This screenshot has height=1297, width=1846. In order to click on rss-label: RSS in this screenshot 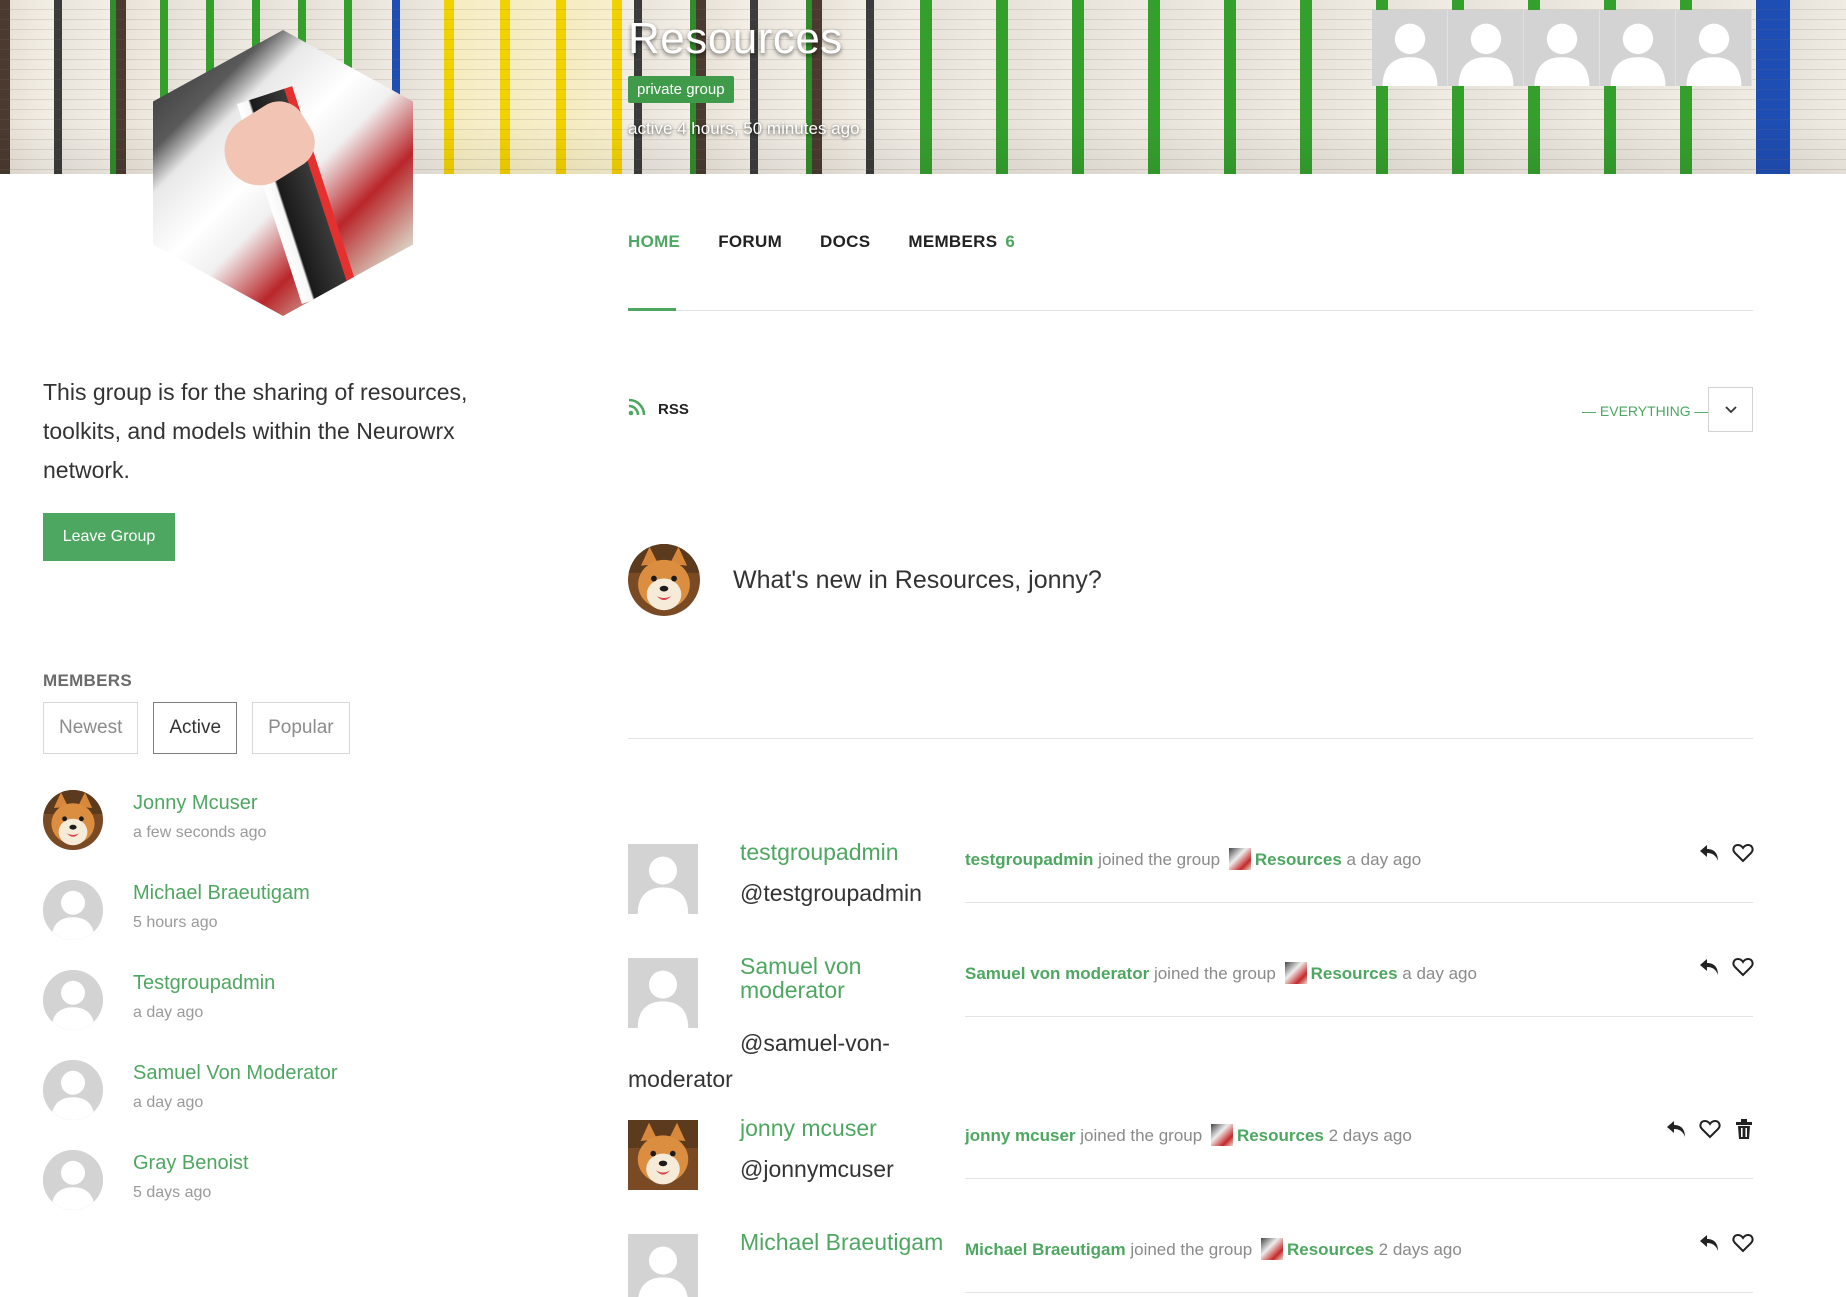, I will do `click(673, 409)`.